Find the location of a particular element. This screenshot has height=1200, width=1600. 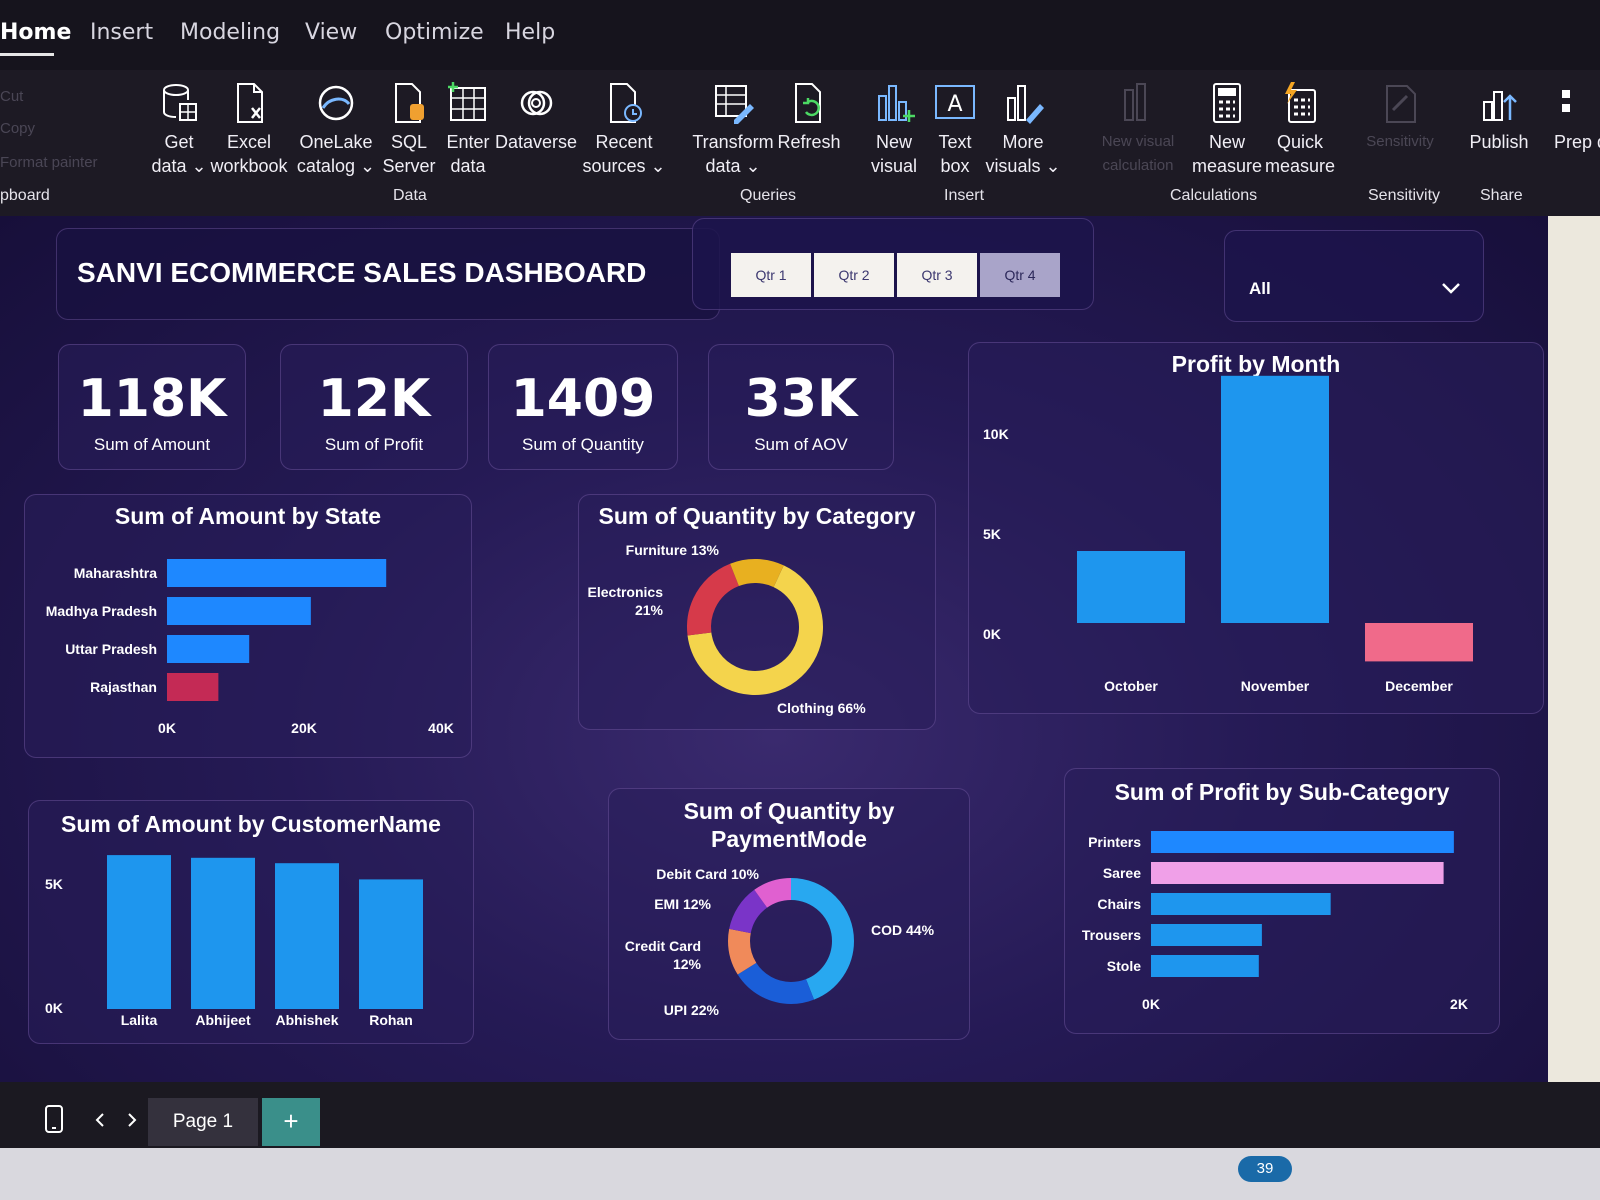

svg-text: A is located at coordinates (954, 104).